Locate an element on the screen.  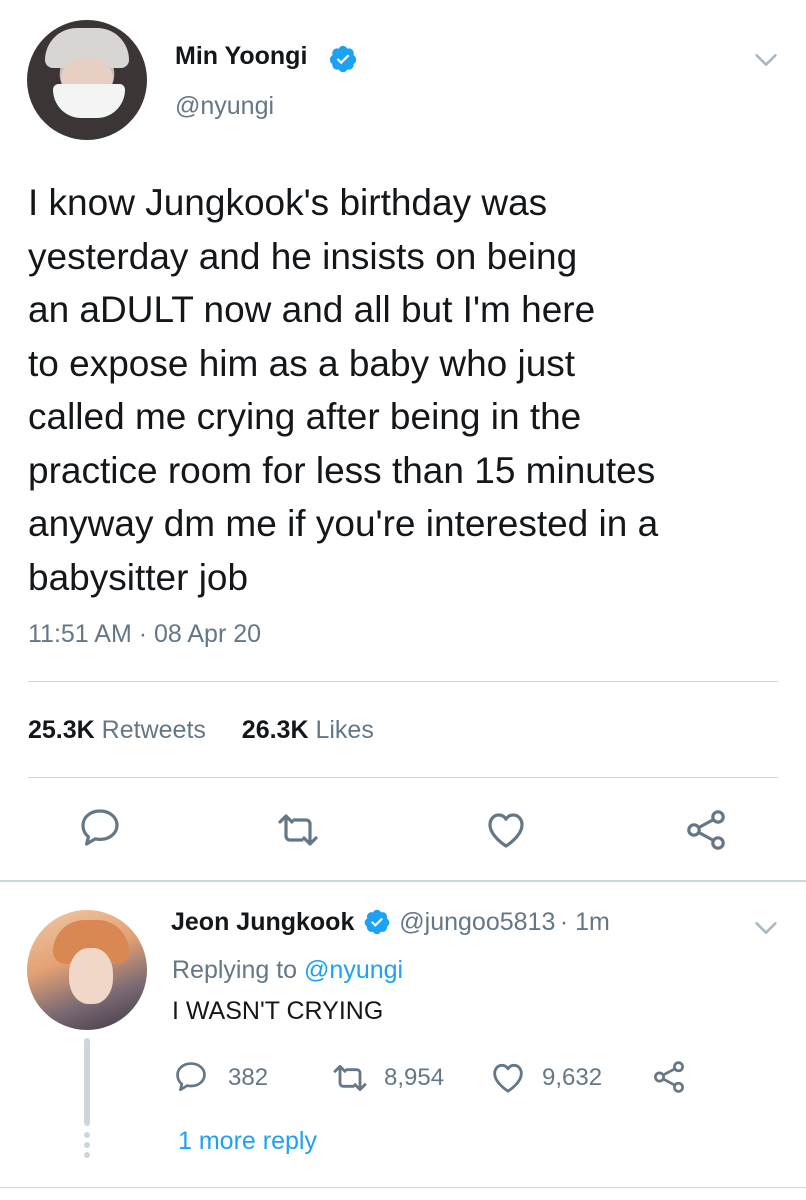
tweet-text-line: babysitter job is located at coordinates (138, 577).